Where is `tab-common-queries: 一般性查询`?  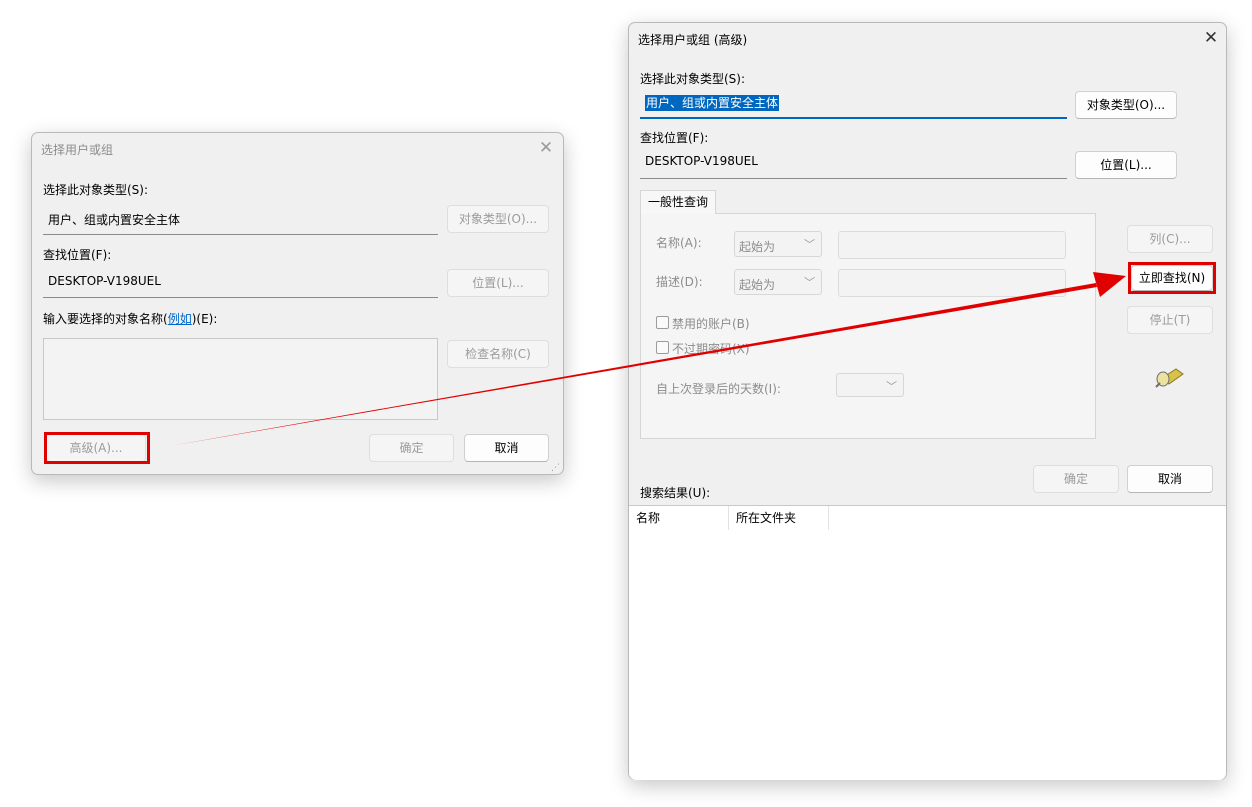 tab-common-queries: 一般性查询 is located at coordinates (678, 202).